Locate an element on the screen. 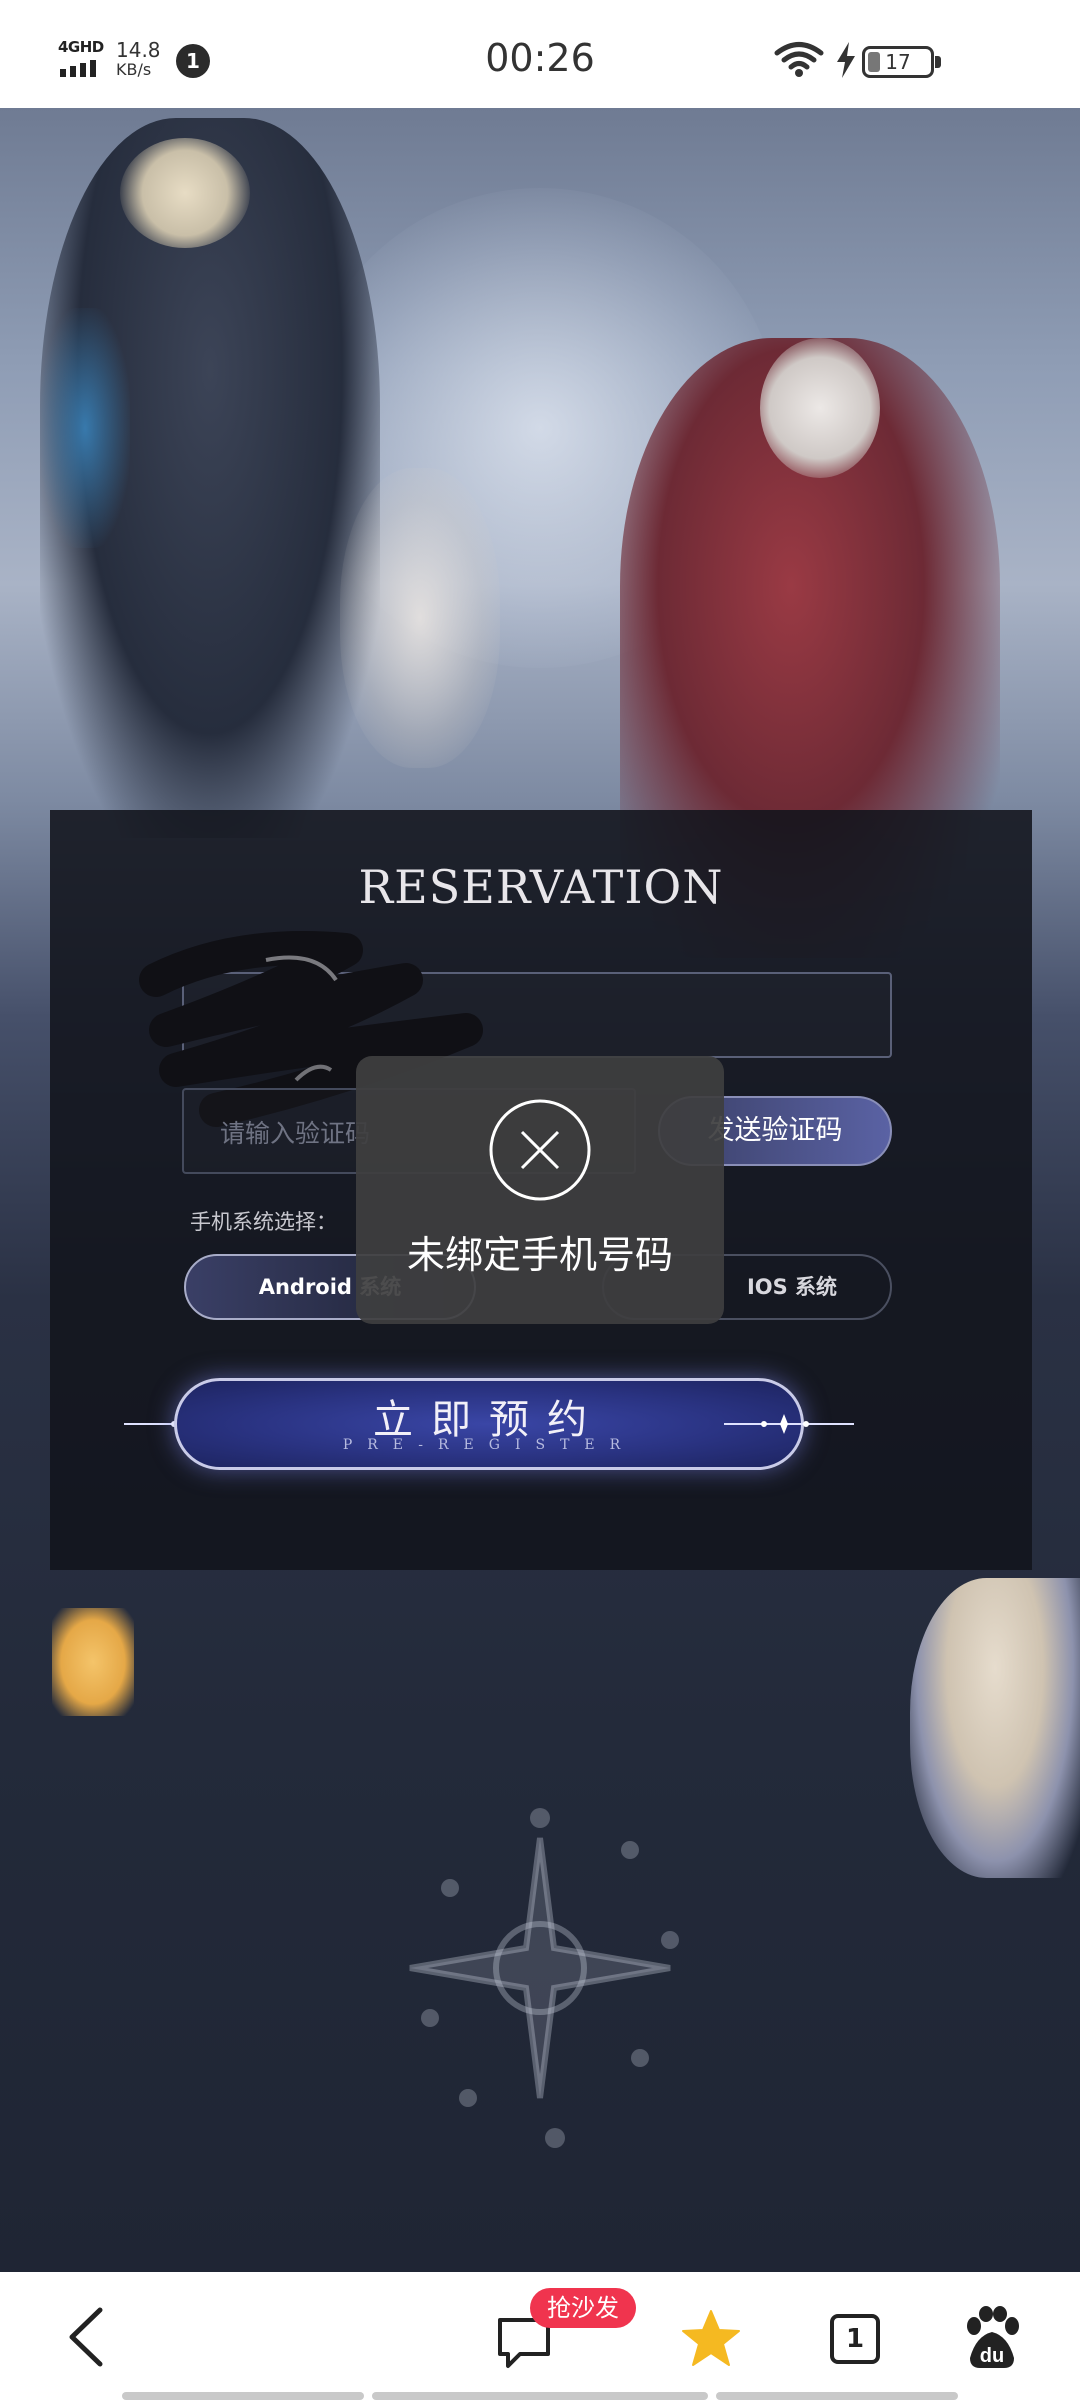 The width and height of the screenshot is (1080, 2400). star-icon is located at coordinates (711, 2339).